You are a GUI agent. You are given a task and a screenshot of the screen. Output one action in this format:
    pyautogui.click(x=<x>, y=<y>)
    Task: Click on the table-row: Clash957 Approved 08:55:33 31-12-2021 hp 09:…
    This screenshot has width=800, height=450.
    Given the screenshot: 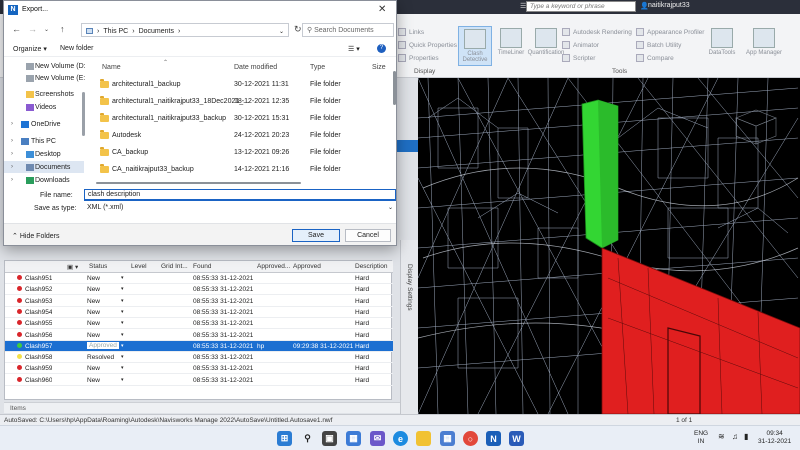 What is the action you would take?
    pyautogui.click(x=199, y=346)
    